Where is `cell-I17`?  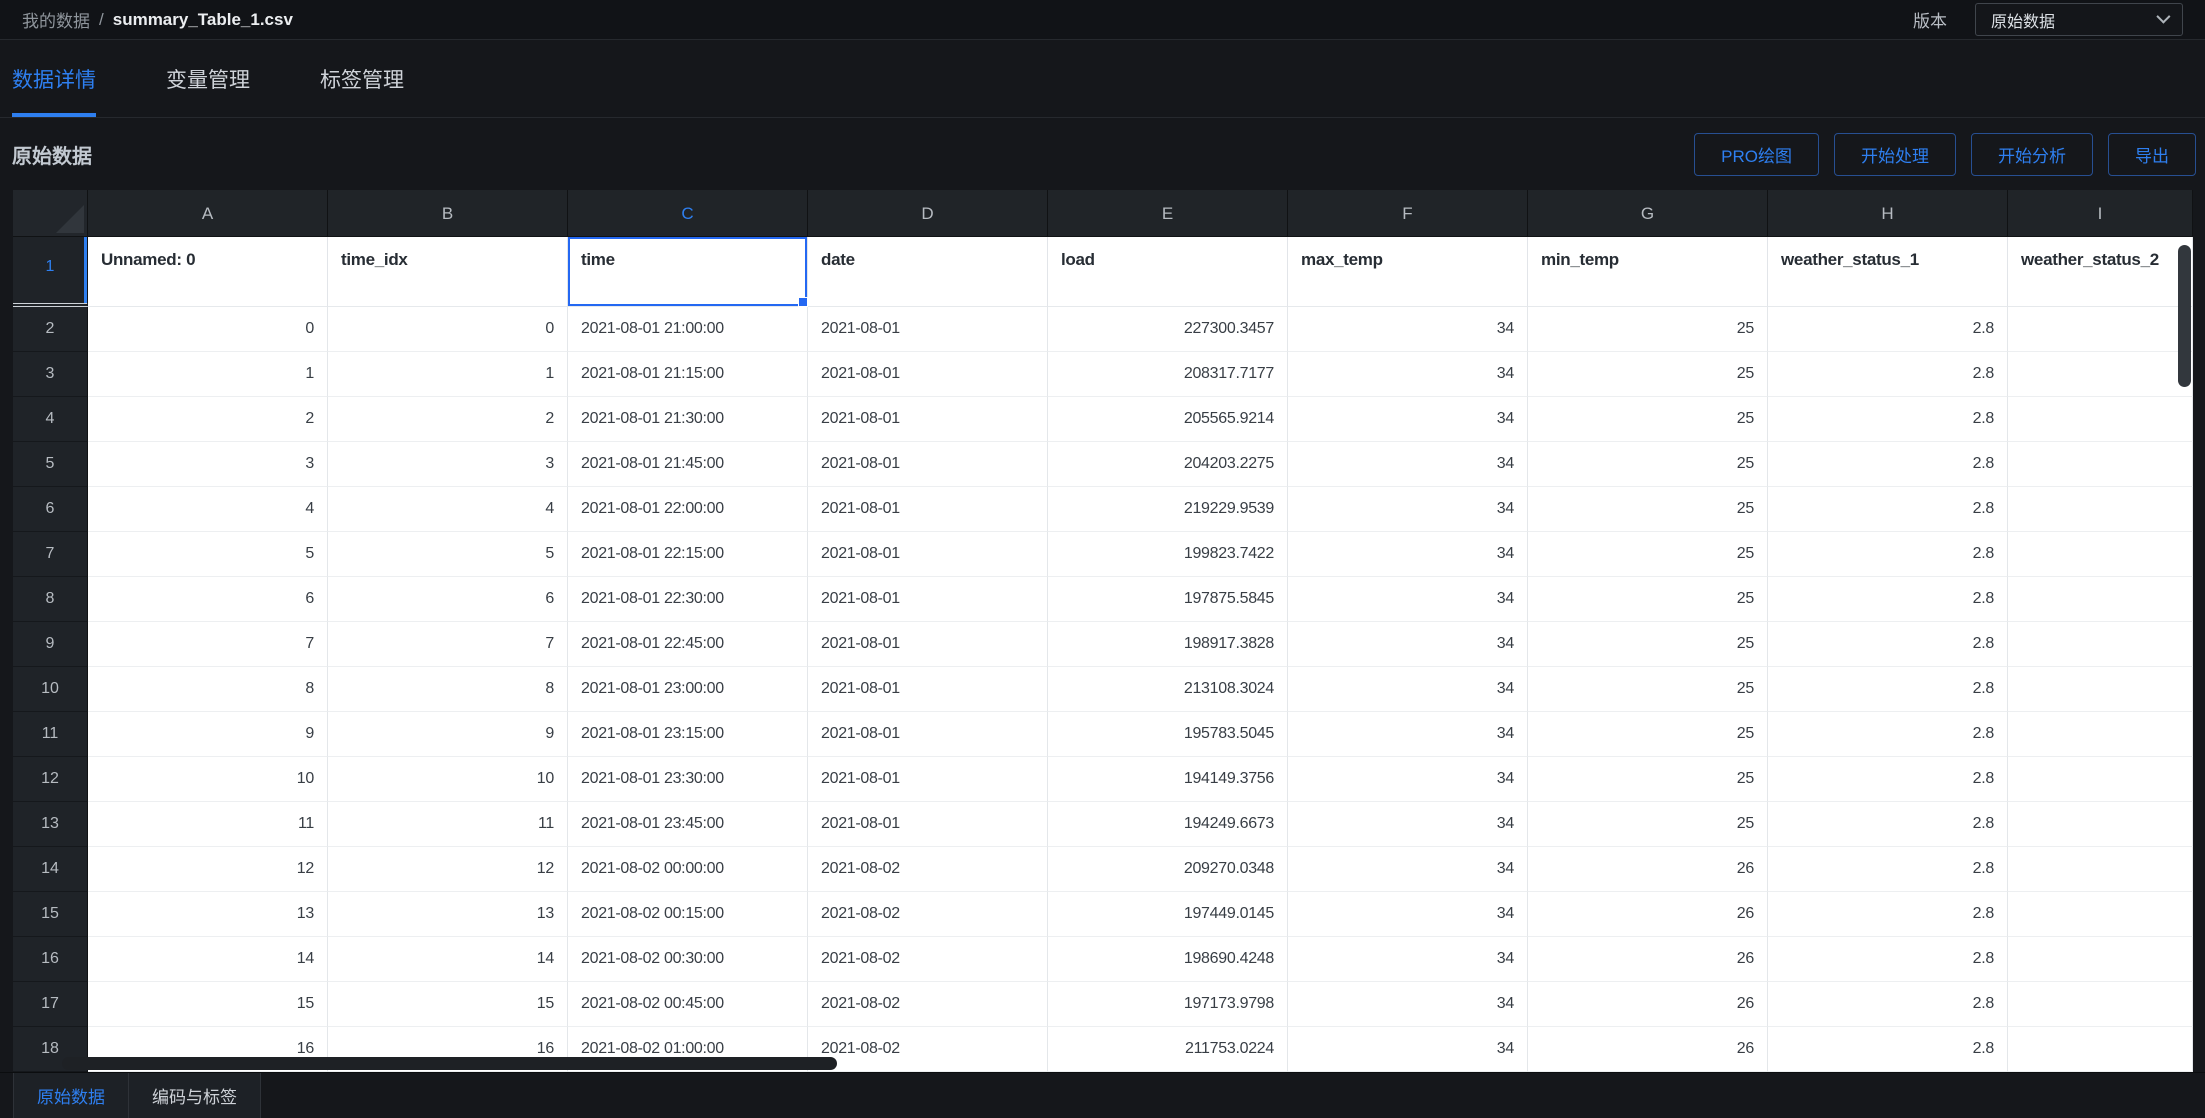 cell-I17 is located at coordinates (2100, 1004).